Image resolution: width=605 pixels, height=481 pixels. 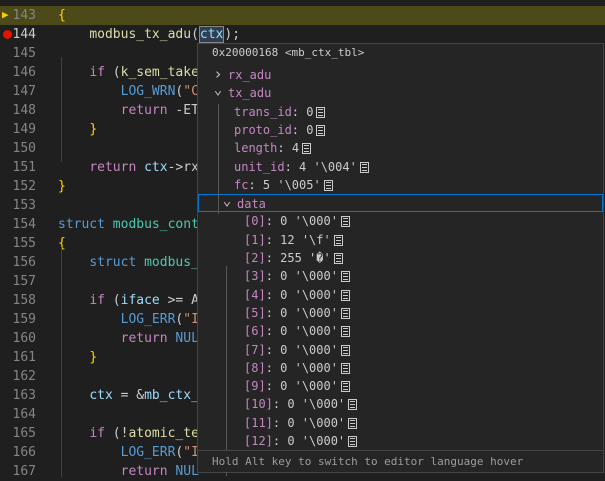 I want to click on variable-tree-row: › rx_adu, so click(x=400, y=75).